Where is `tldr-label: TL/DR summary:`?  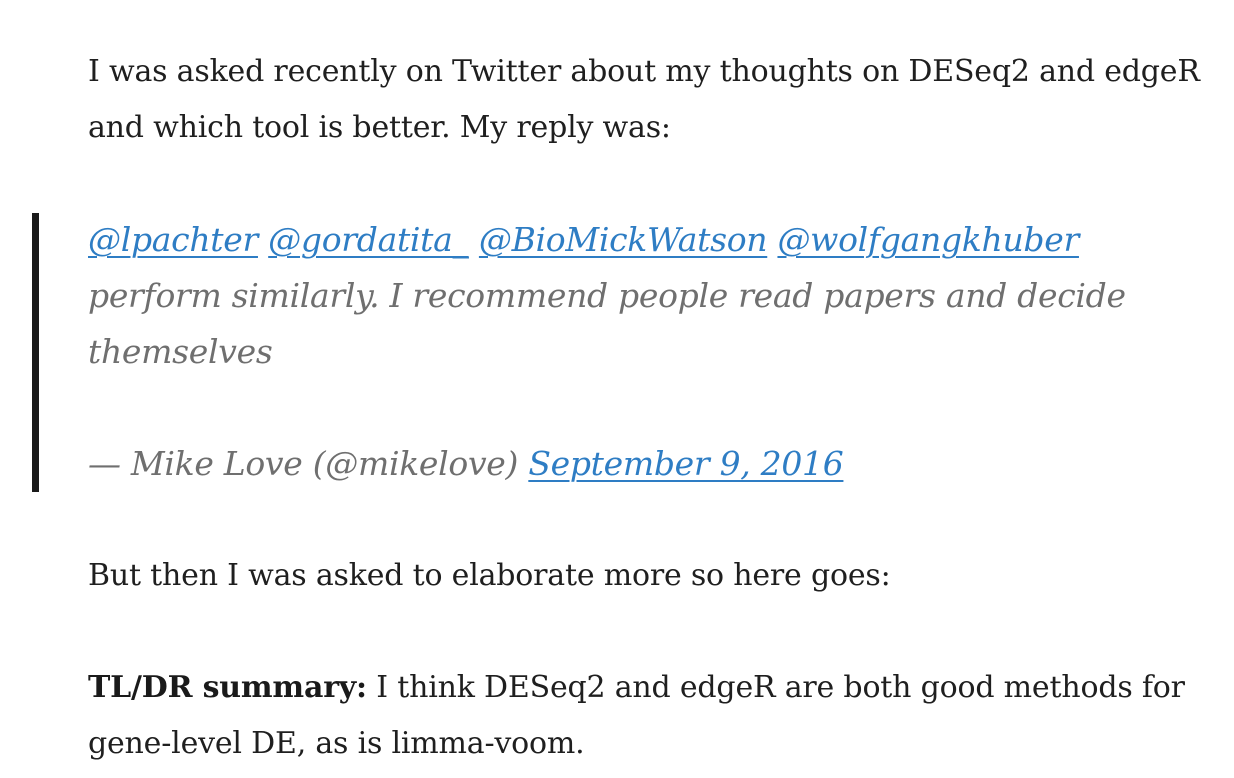 tldr-label: TL/DR summary: is located at coordinates (227, 687).